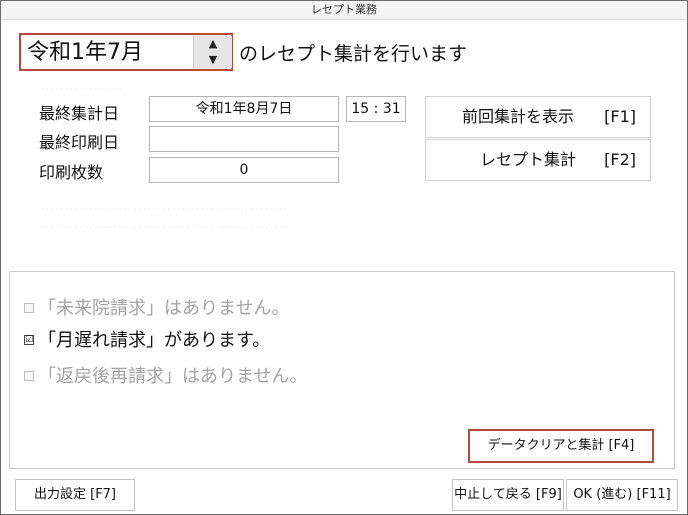  Describe the element at coordinates (79, 142) in the screenshot. I see `last-print-label: 最終印刷日` at that location.